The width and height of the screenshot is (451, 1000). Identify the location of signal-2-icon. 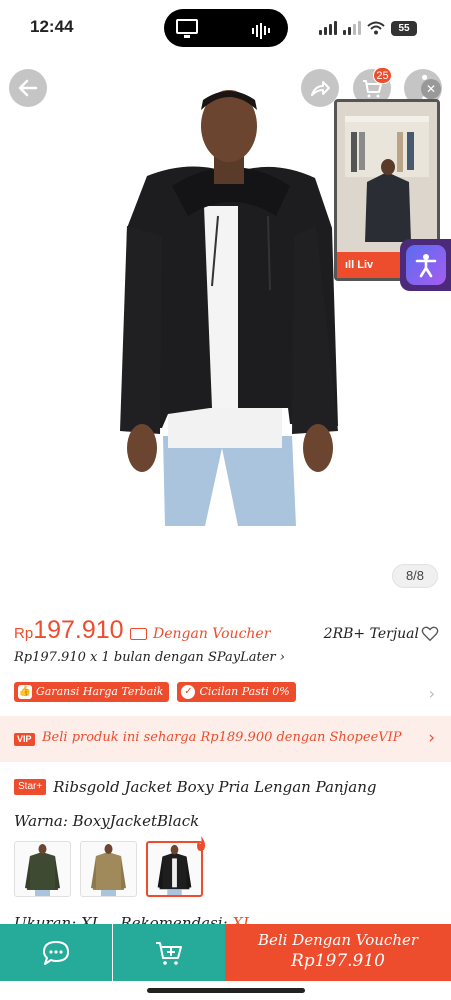
(352, 28).